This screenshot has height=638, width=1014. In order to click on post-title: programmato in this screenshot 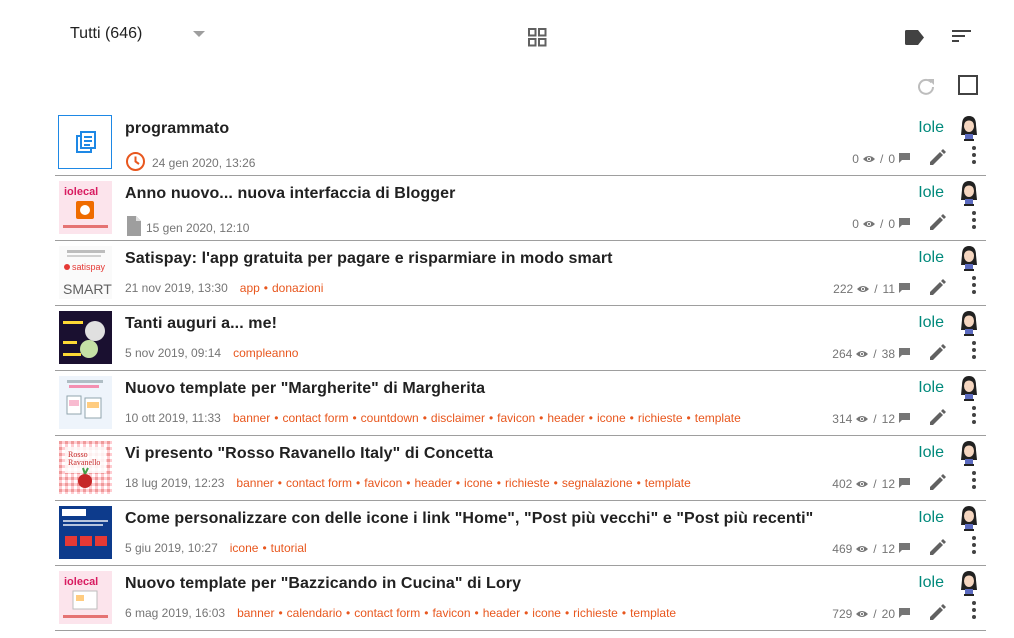, I will do `click(177, 129)`.